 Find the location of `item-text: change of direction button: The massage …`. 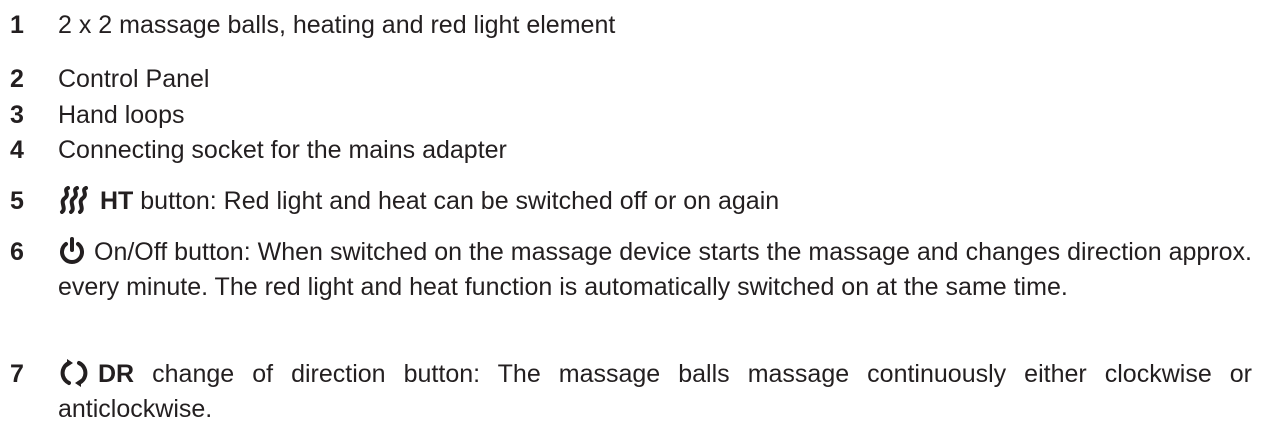

item-text: change of direction button: The massage … is located at coordinates (655, 391).